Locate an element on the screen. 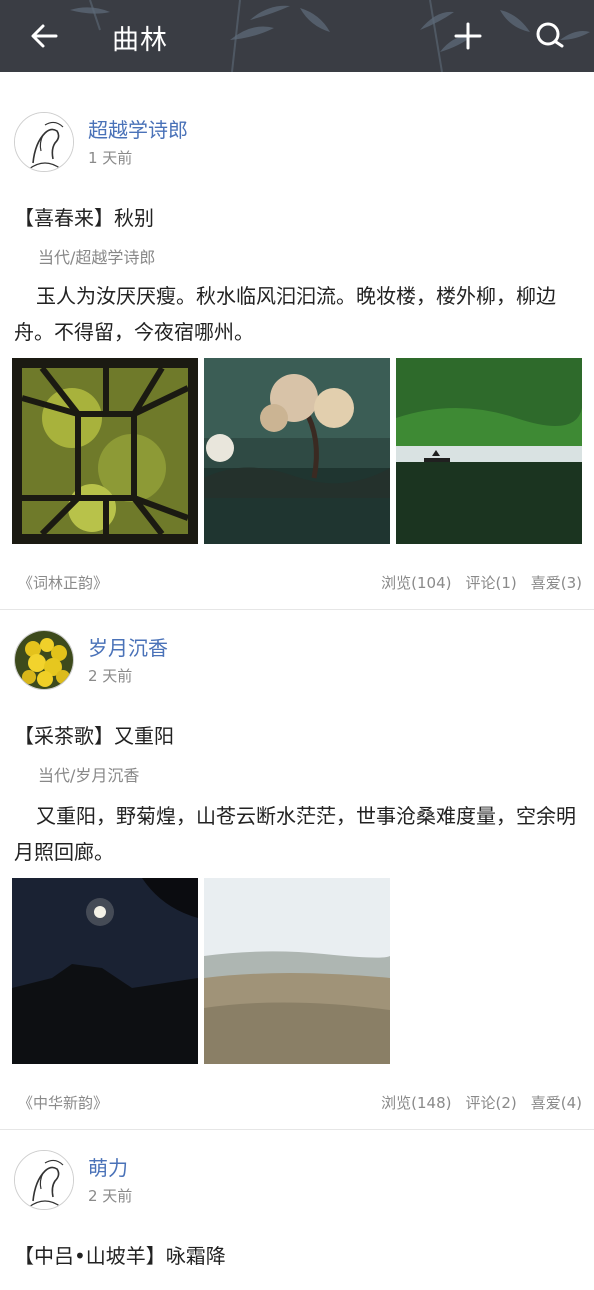 Image resolution: width=594 pixels, height=1290 pixels. plus-icon is located at coordinates (468, 36).